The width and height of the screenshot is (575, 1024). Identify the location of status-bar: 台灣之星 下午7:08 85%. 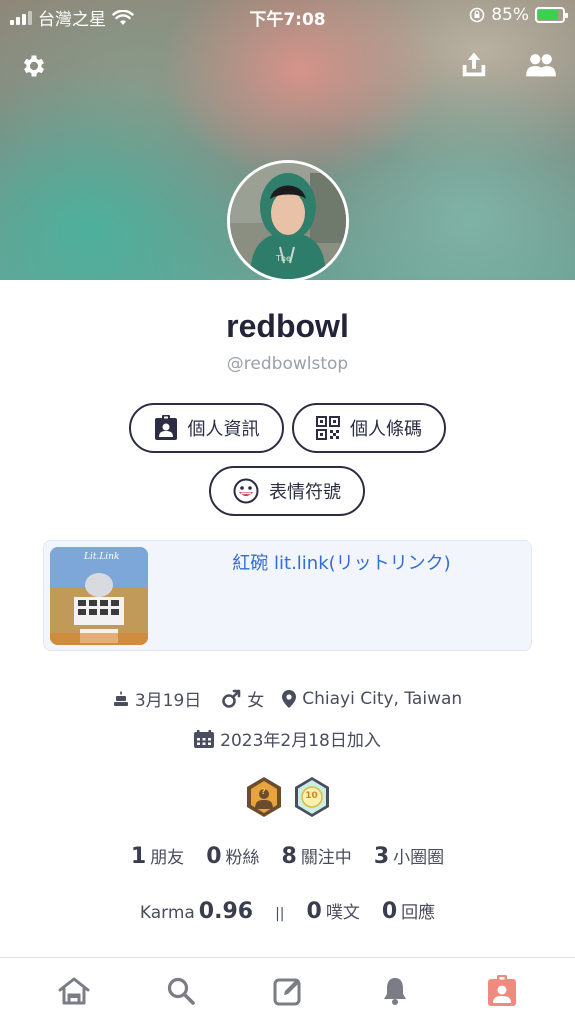
(287, 16).